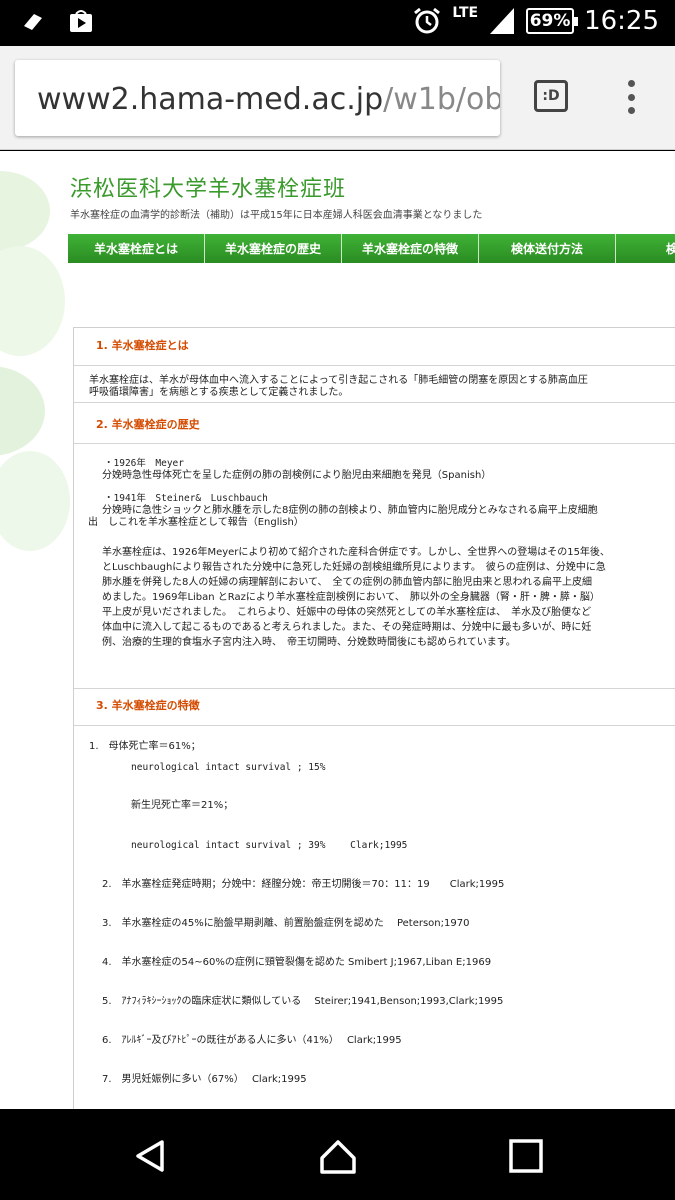 This screenshot has width=675, height=1200. What do you see at coordinates (182, 805) in the screenshot?
I see `feature-subitem: 新生児死亡率＝21%；` at bounding box center [182, 805].